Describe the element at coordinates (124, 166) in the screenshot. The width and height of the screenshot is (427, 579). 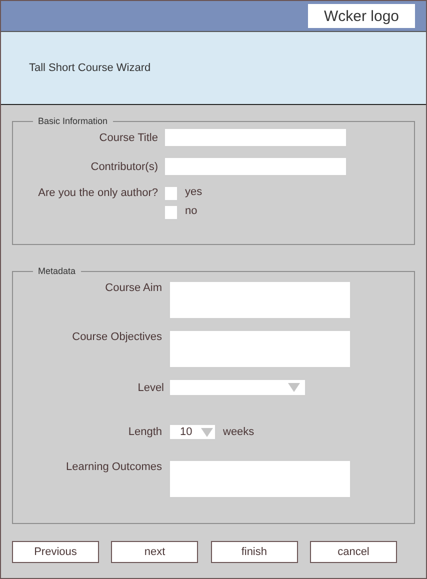
I see `field-label: Contributor(s)` at that location.